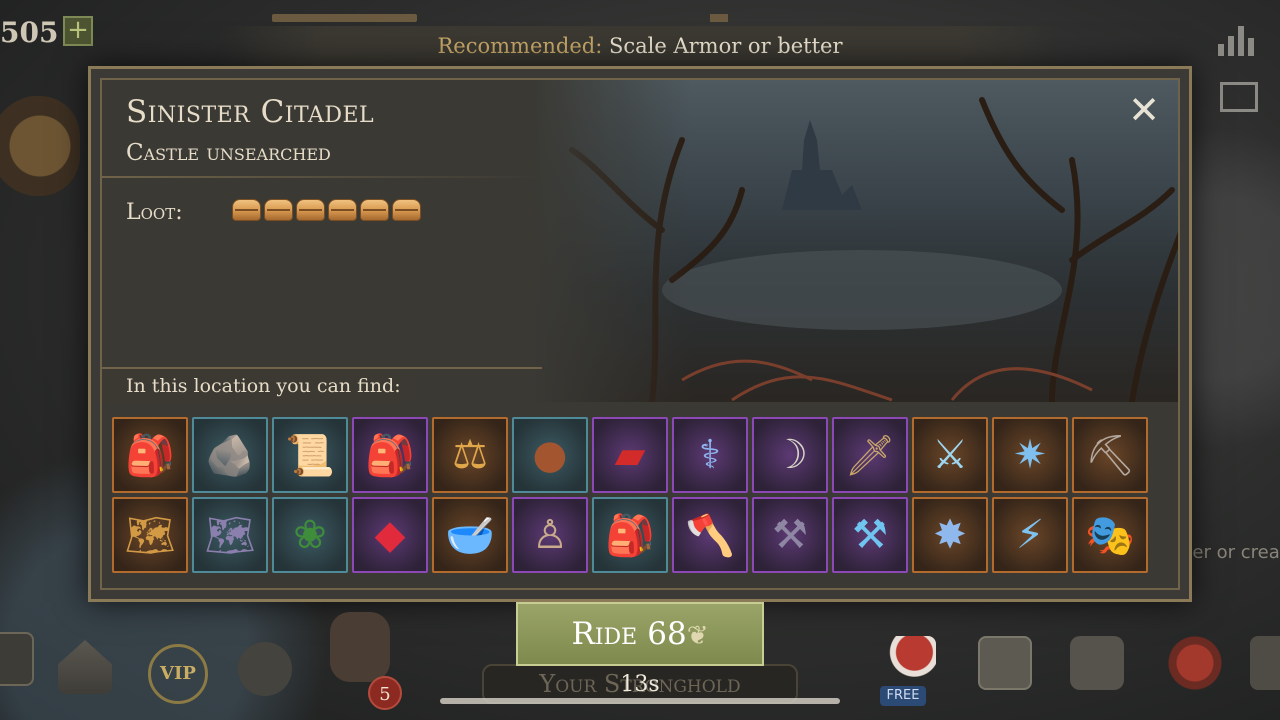 This screenshot has width=1280, height=720. I want to click on item-slot: ⛏, so click(1110, 455).